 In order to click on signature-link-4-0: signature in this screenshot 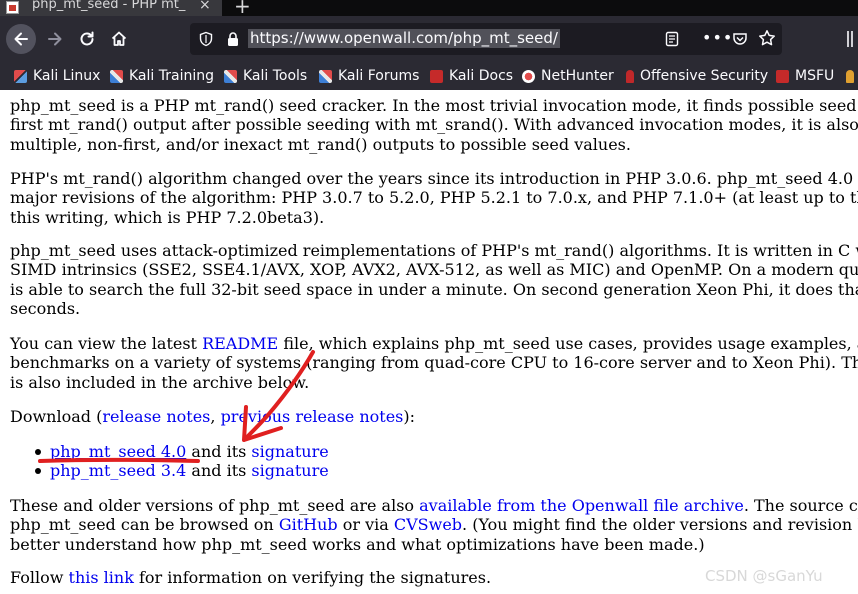, I will do `click(289, 451)`.